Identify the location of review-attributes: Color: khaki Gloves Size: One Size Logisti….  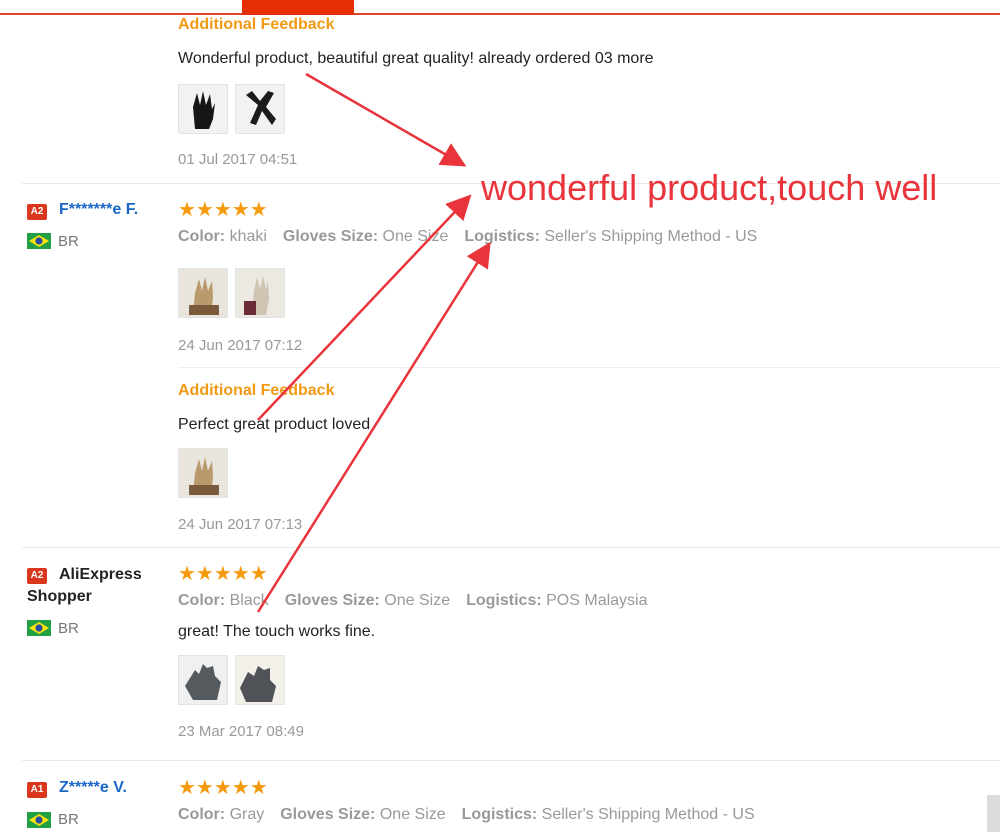
(467, 237).